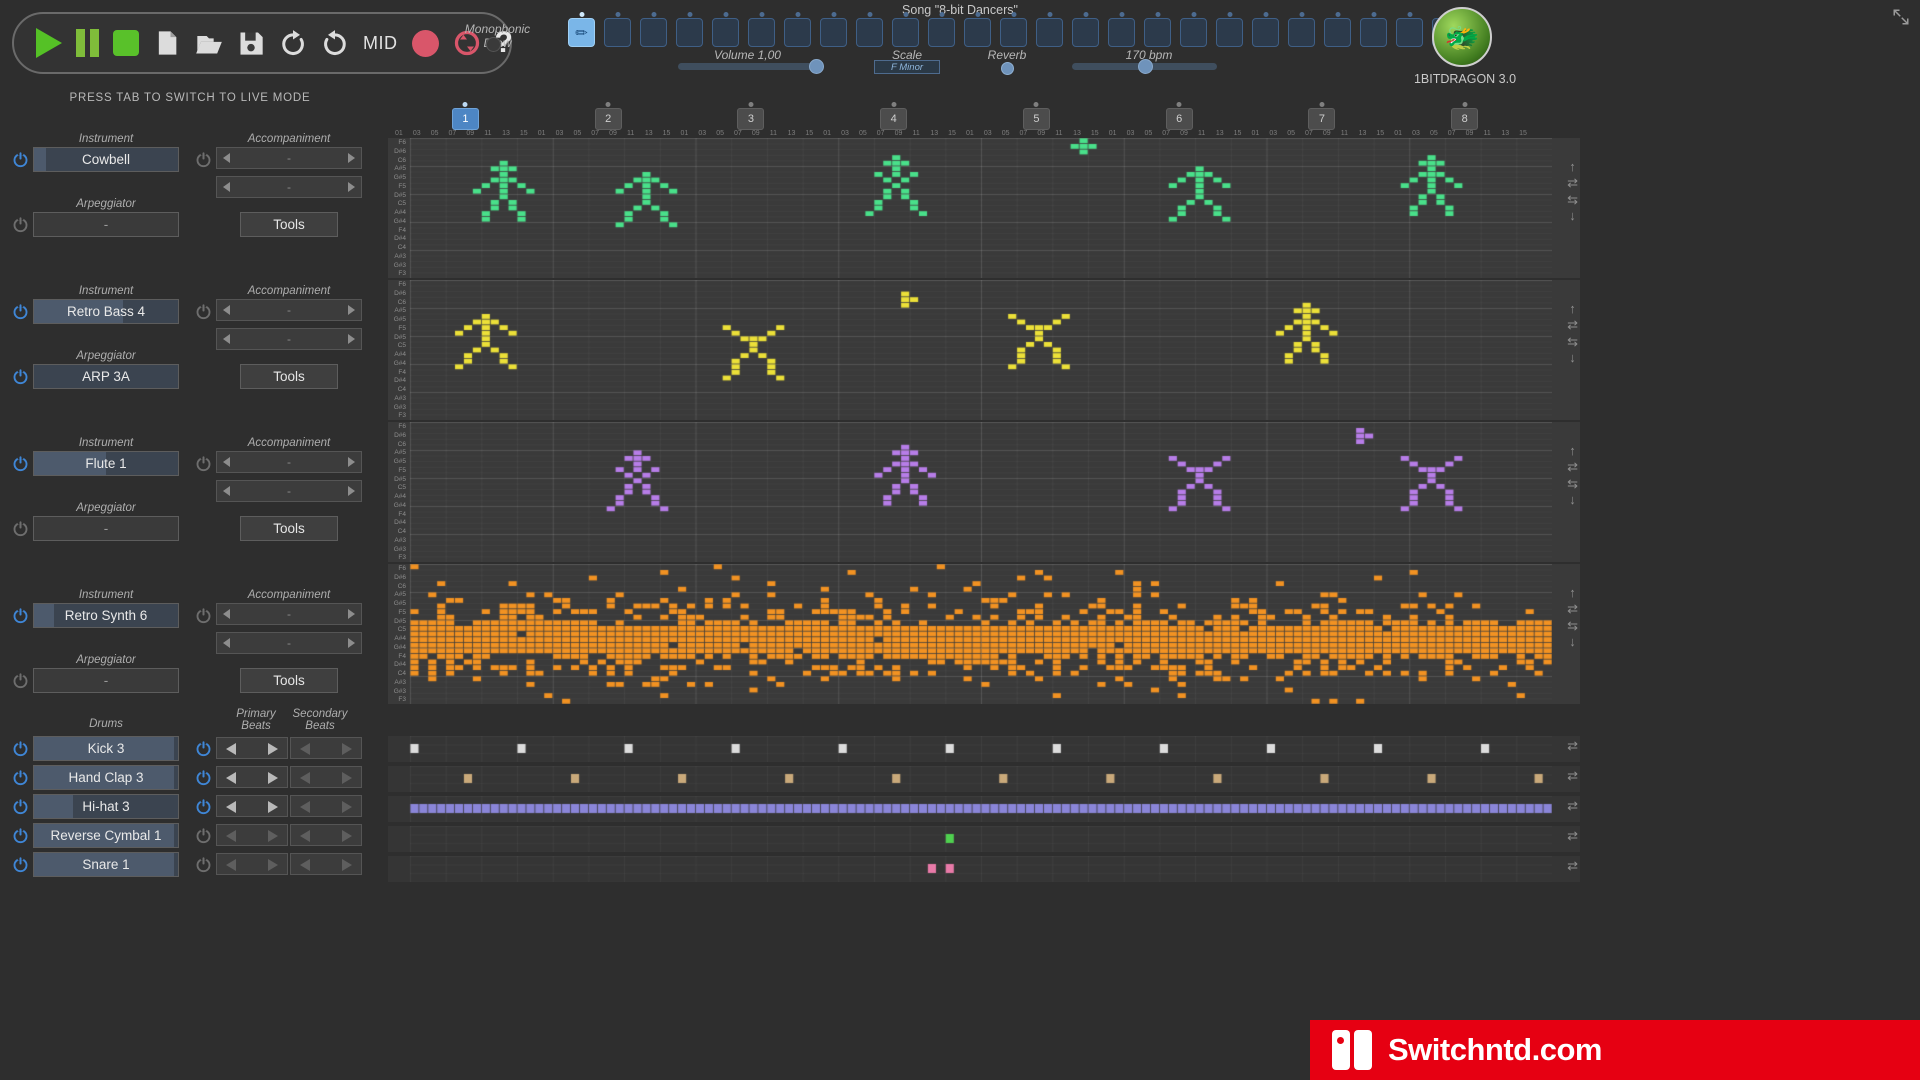  Describe the element at coordinates (106, 864) in the screenshot. I see `drum-select-5: Snare 1` at that location.